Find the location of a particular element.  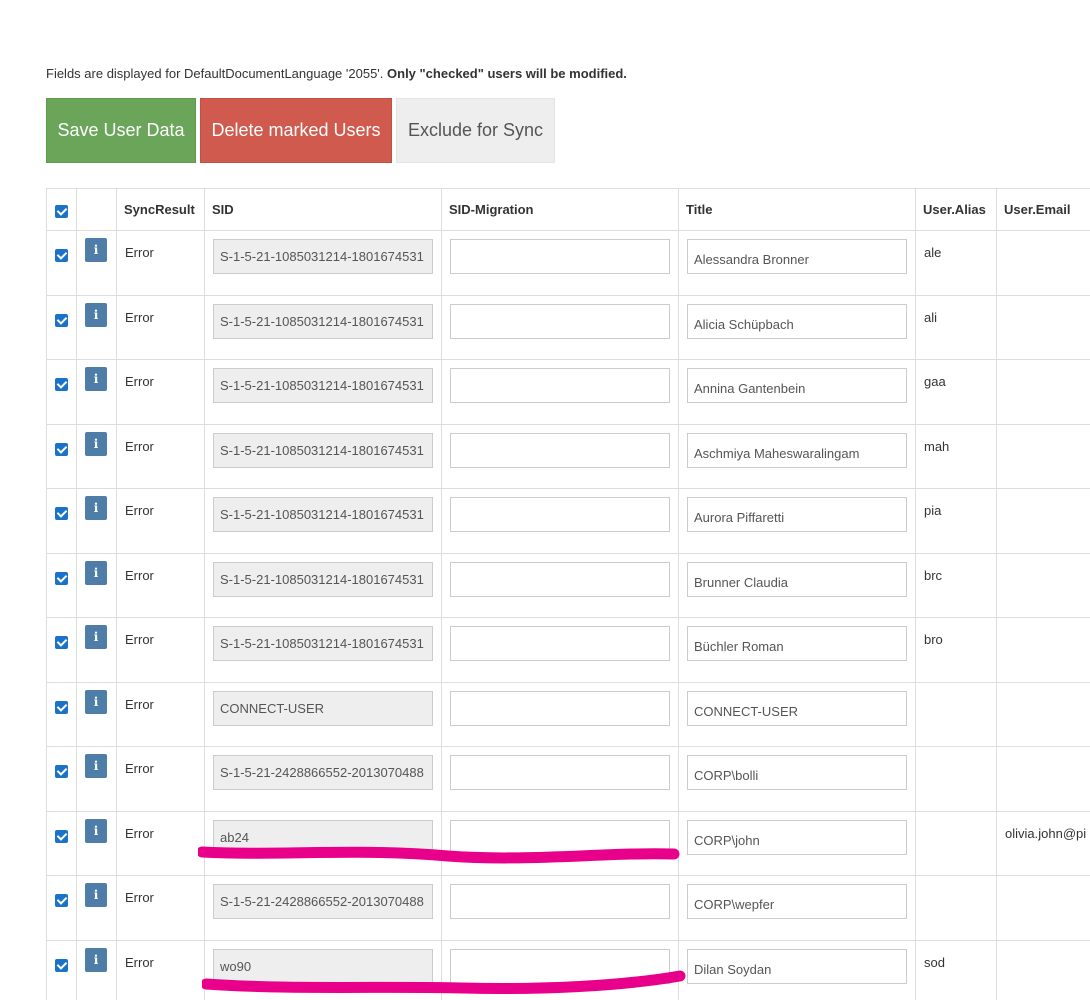

title-input: CORP\john is located at coordinates (797, 837).